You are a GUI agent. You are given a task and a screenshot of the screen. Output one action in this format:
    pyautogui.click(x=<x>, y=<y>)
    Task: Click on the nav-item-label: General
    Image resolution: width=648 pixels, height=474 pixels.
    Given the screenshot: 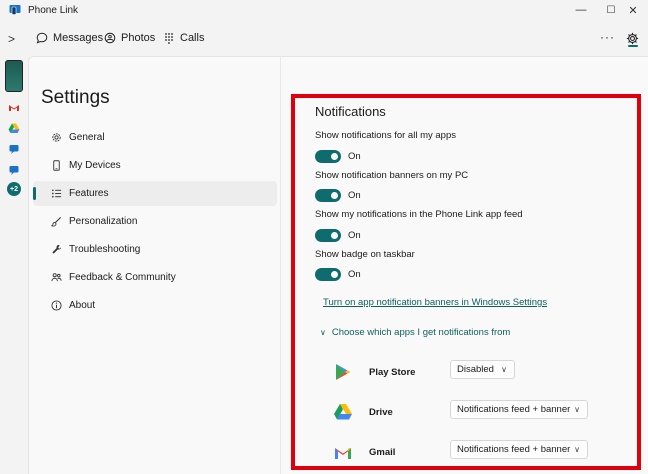 What is the action you would take?
    pyautogui.click(x=87, y=137)
    